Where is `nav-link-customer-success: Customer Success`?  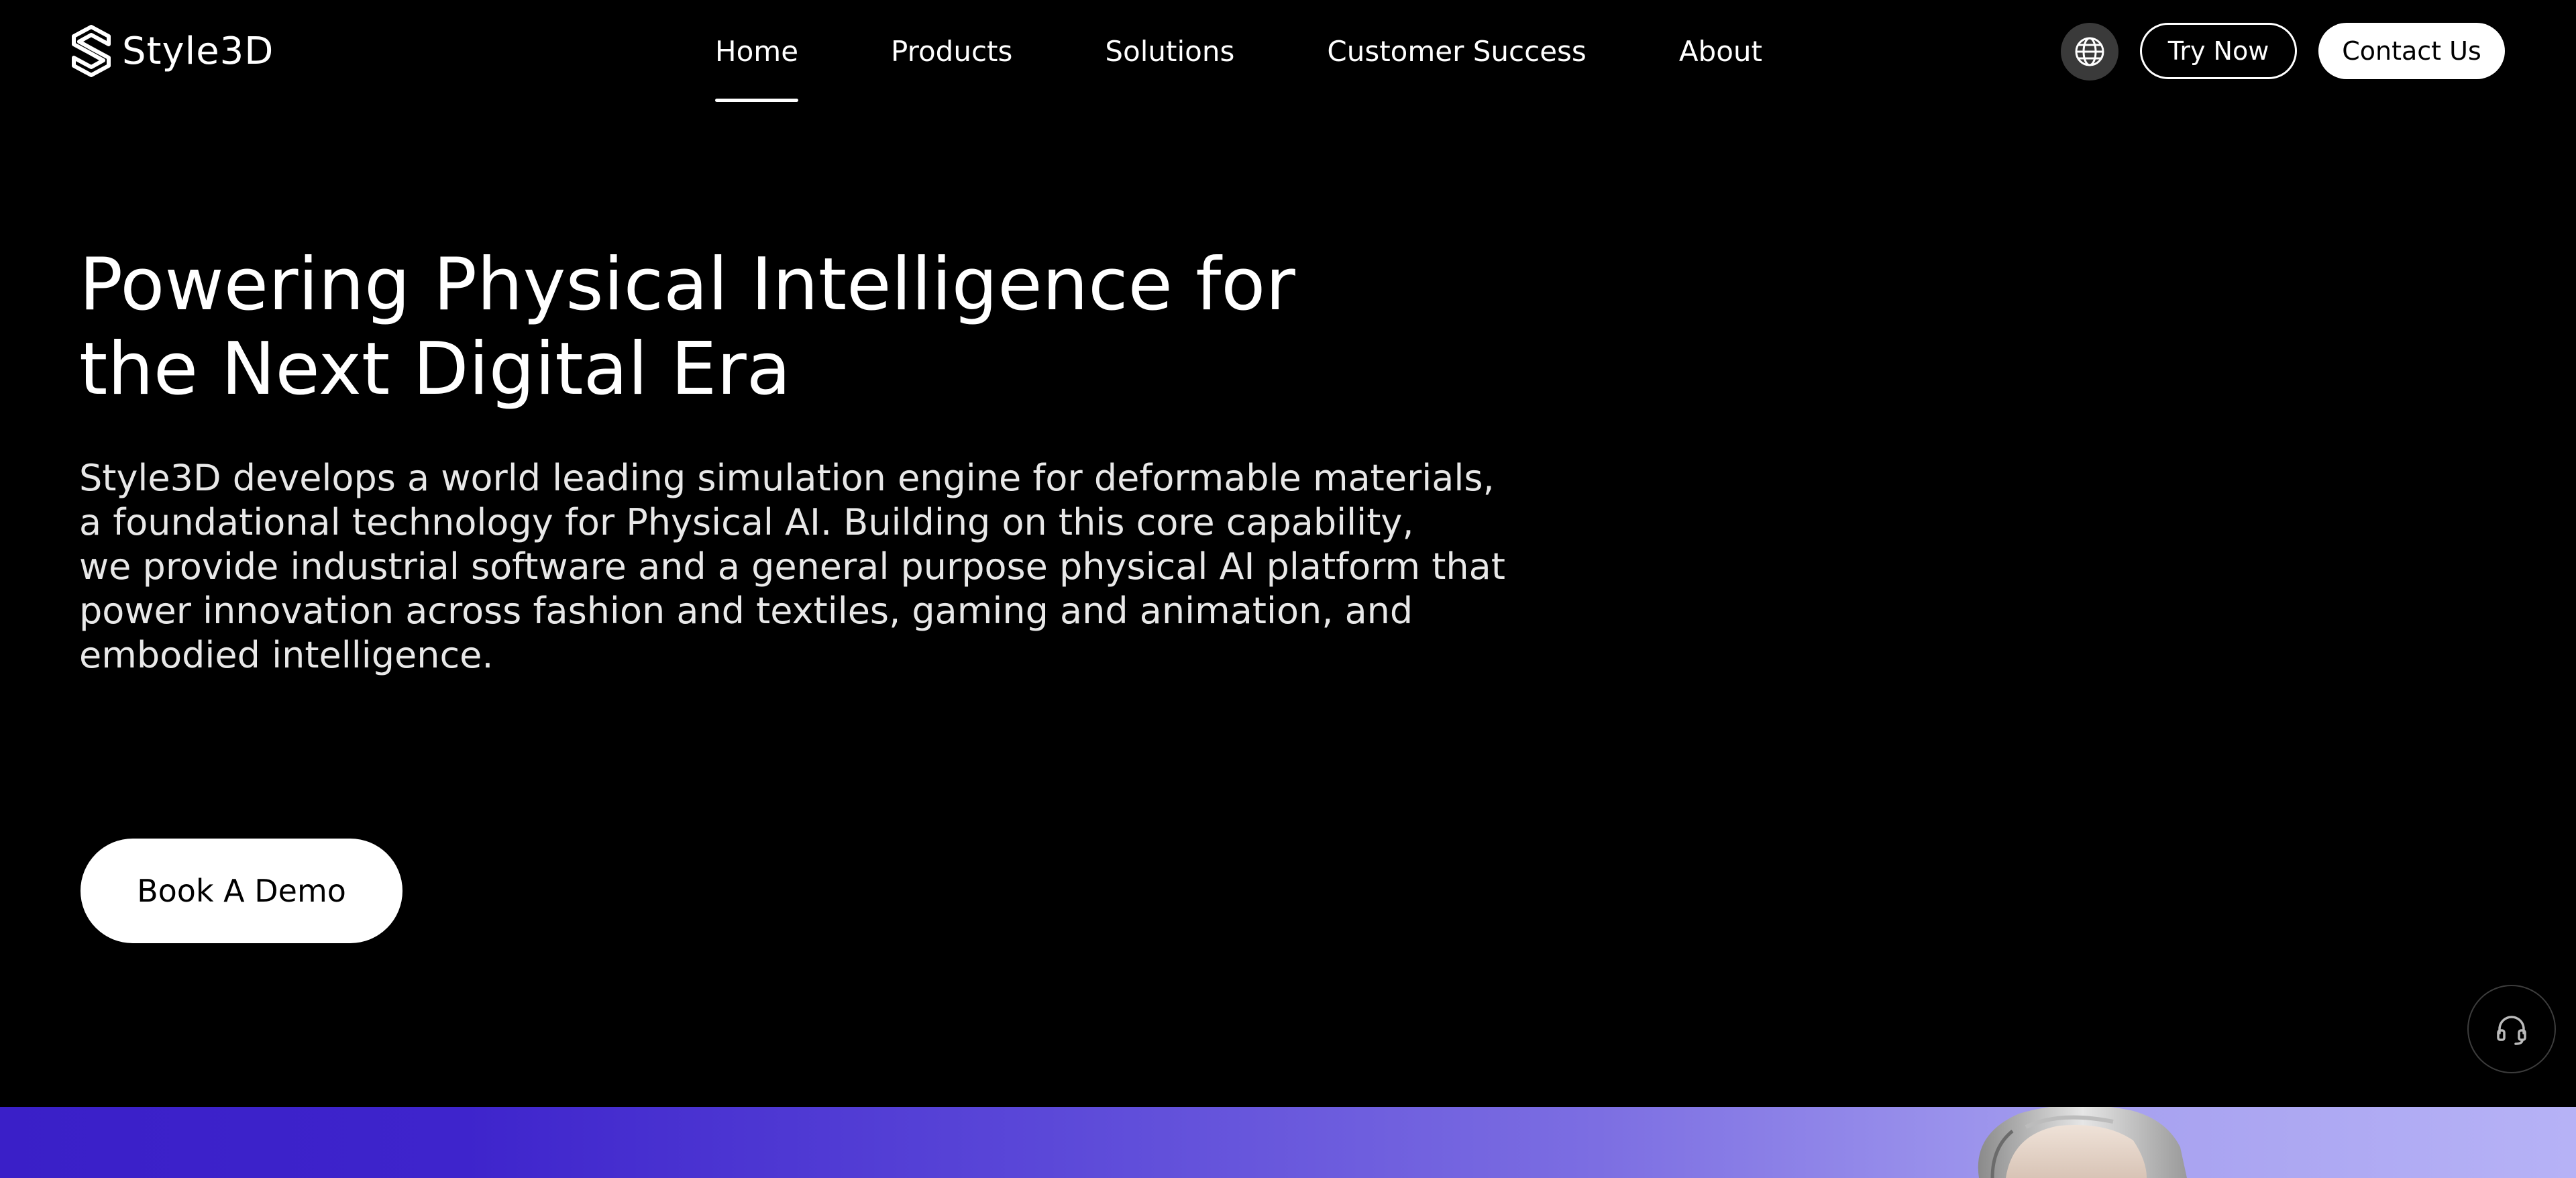
nav-link-customer-success: Customer Success is located at coordinates (1456, 51).